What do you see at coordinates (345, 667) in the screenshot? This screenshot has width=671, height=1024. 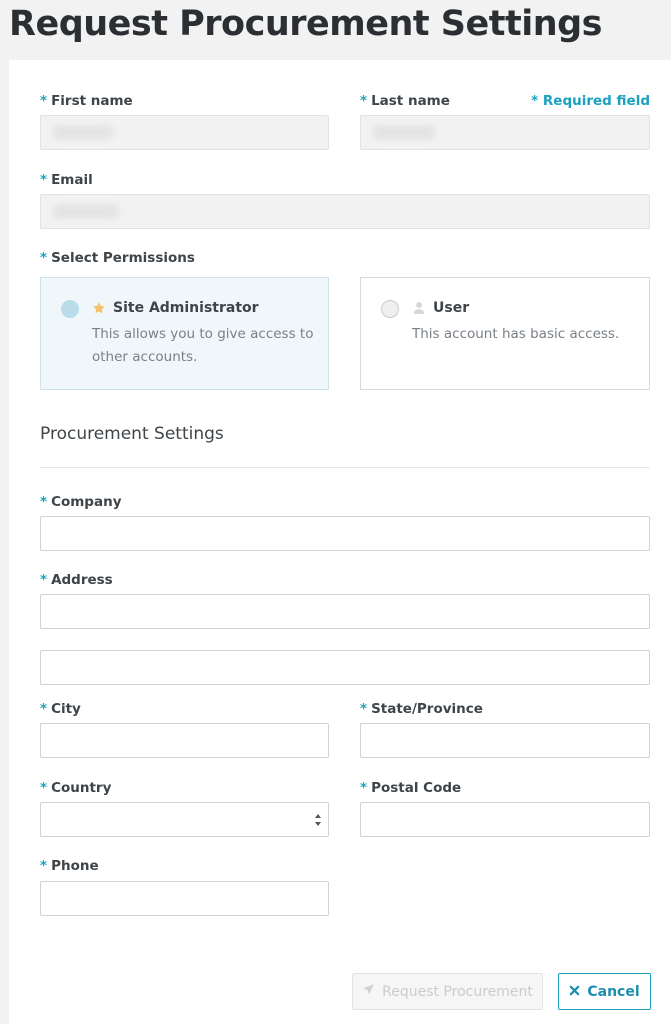 I see `address-line-2-input` at bounding box center [345, 667].